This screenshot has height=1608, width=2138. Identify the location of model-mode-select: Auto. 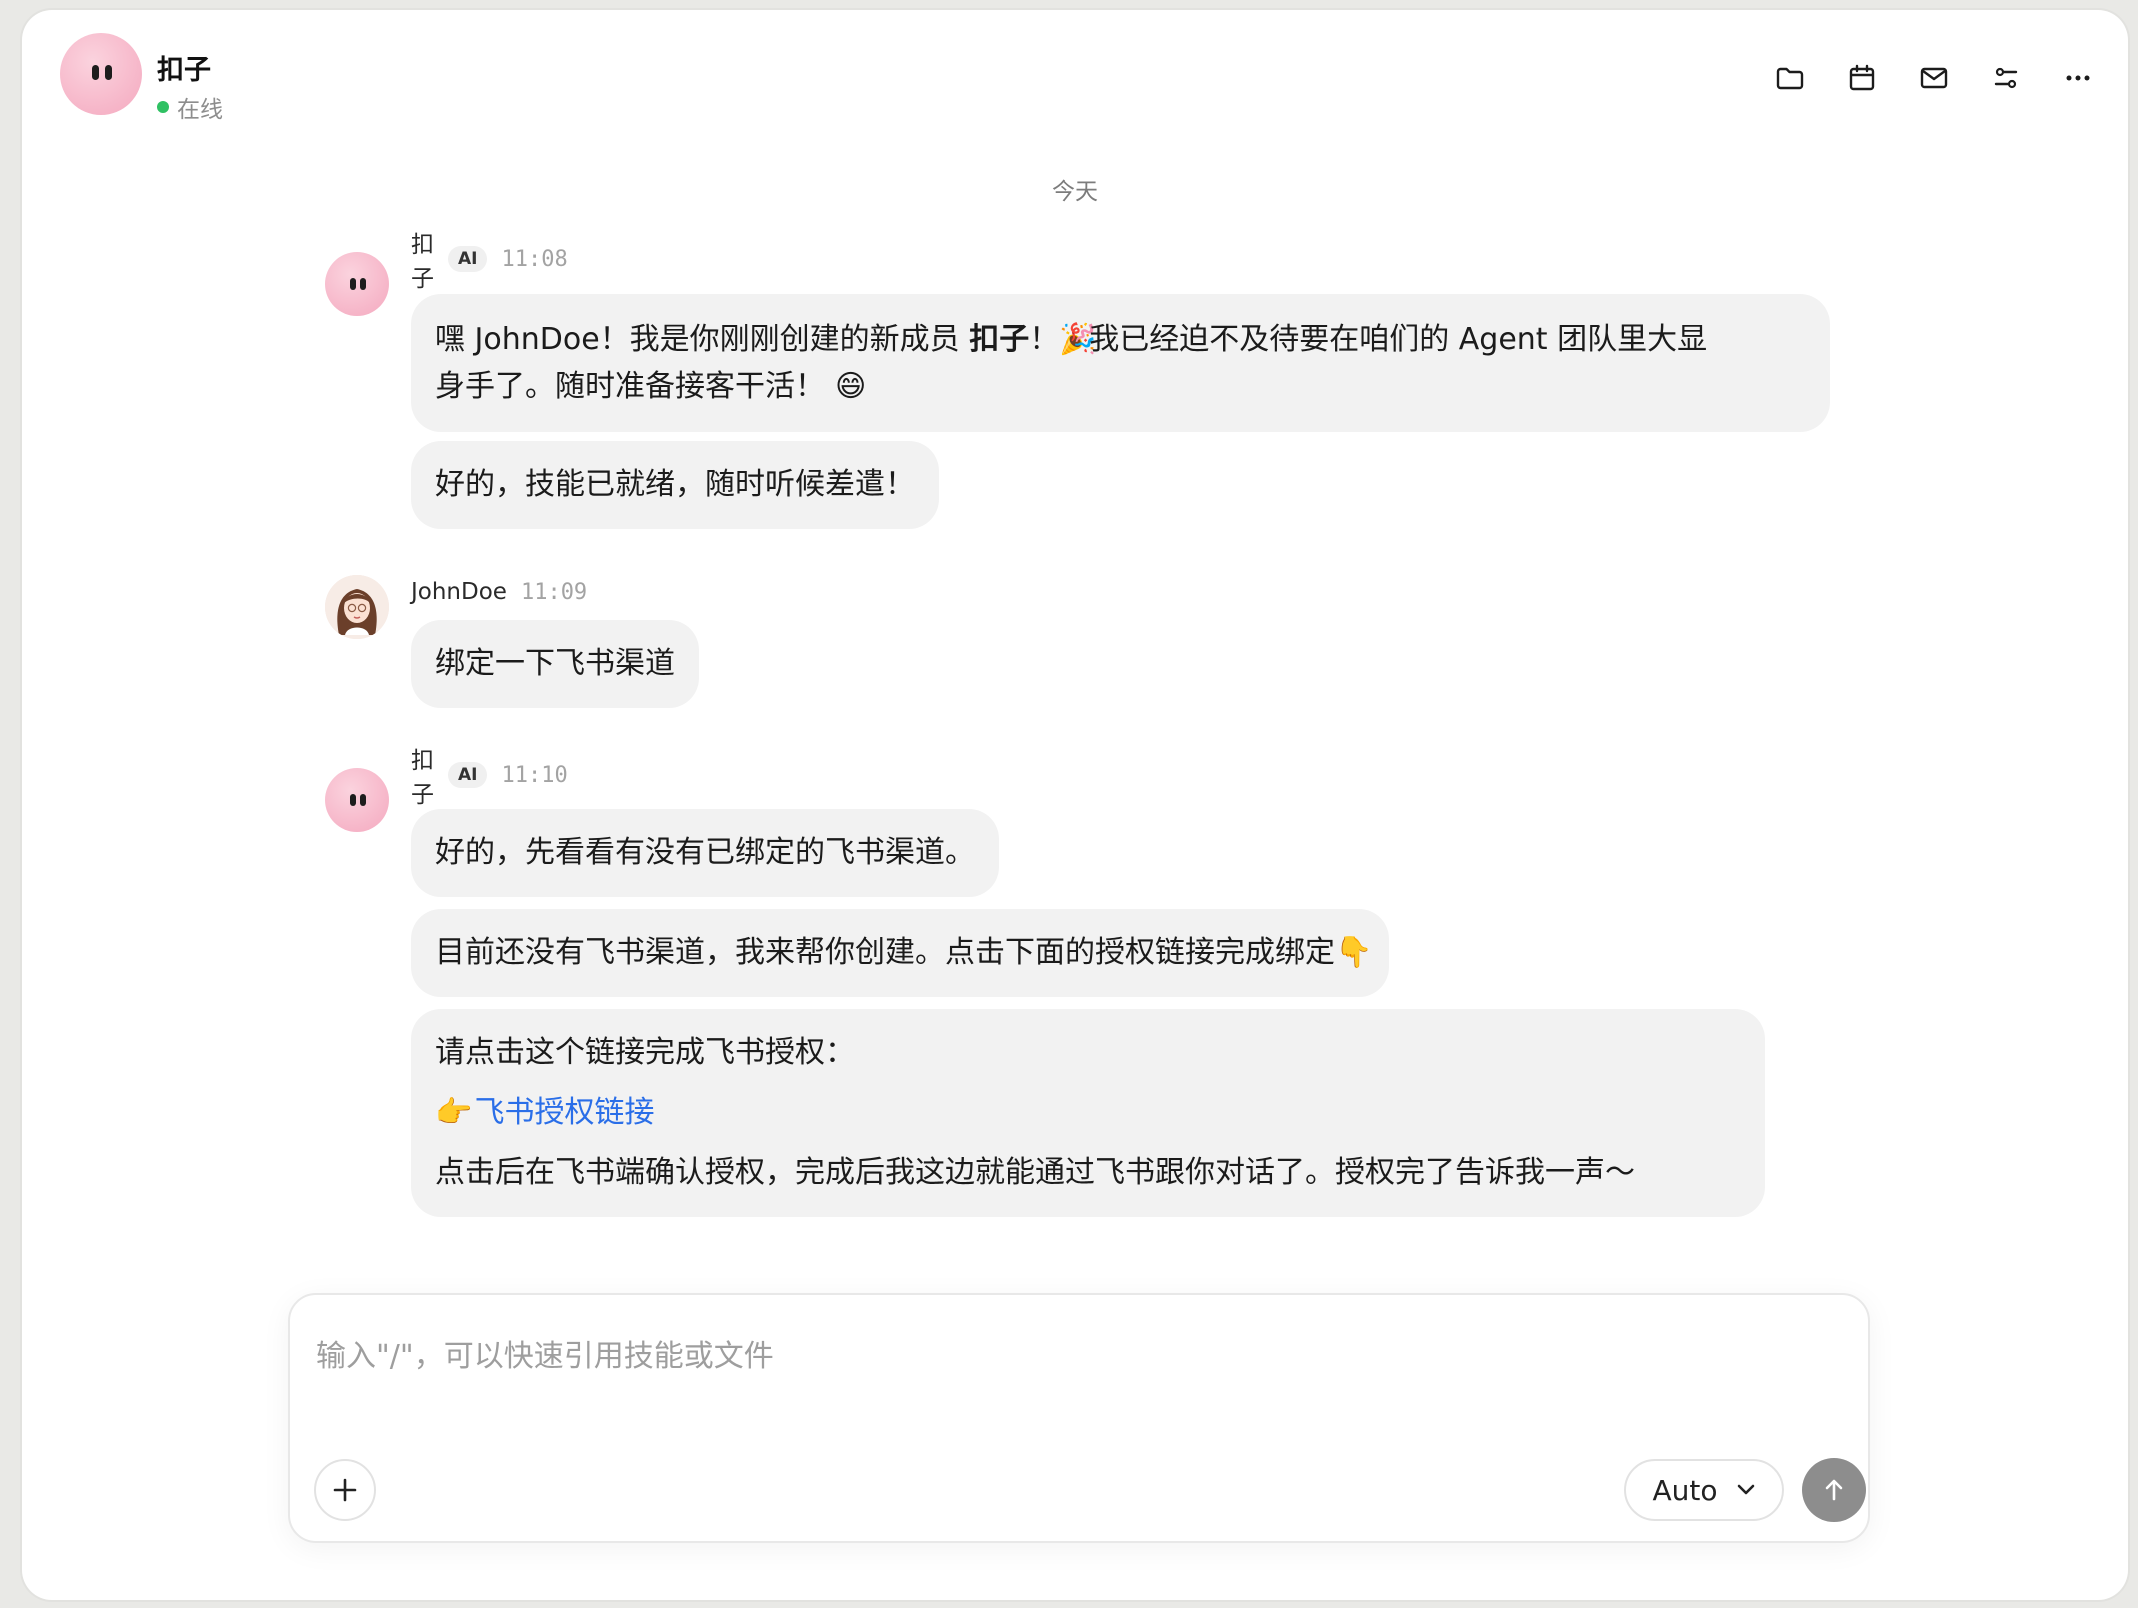
(1704, 1490).